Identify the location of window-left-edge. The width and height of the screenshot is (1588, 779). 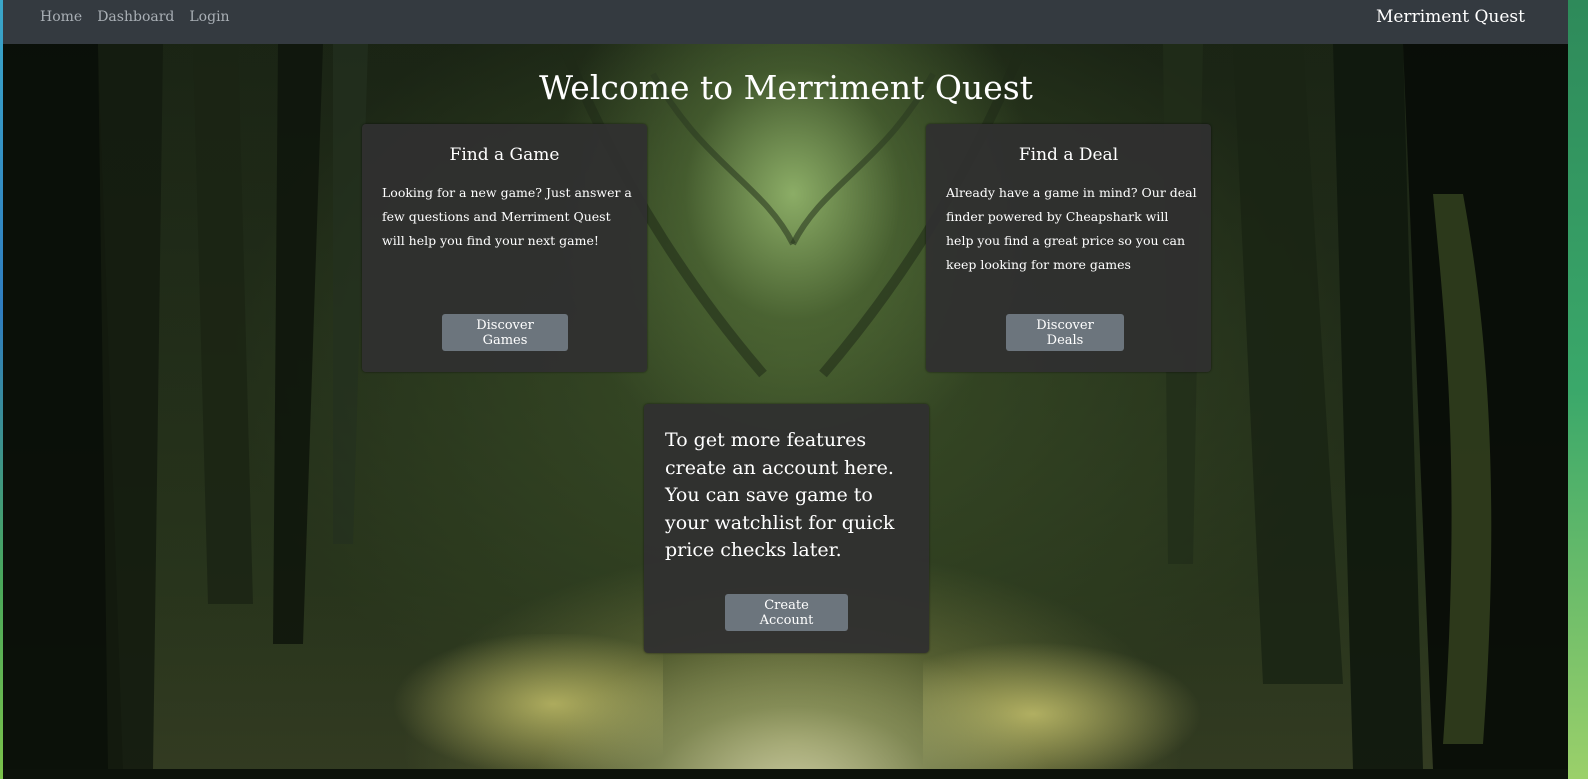
(1, 389).